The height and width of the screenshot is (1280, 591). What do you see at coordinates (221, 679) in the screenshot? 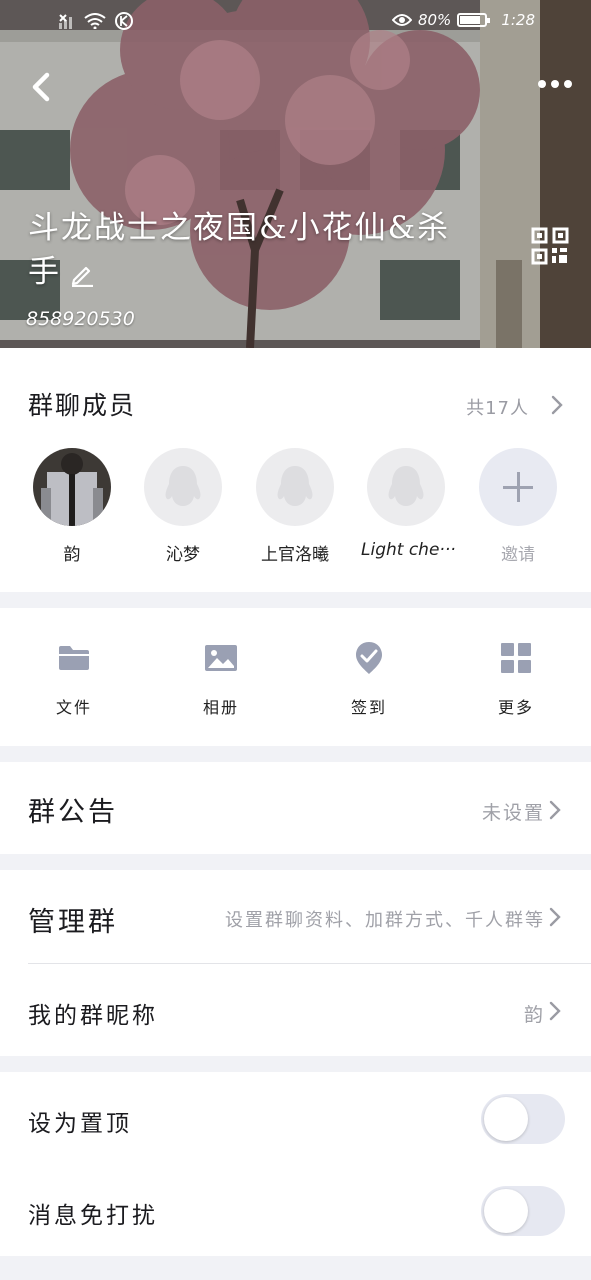
I see `tool-album: 相册` at bounding box center [221, 679].